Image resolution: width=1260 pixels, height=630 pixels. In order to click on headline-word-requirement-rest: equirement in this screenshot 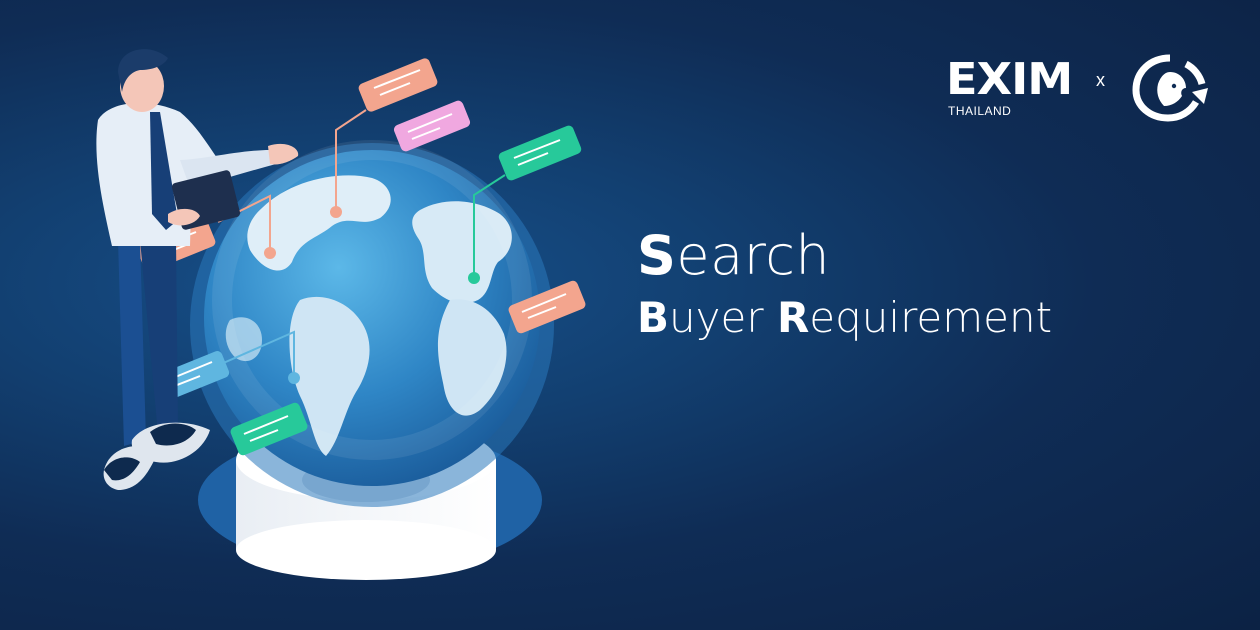, I will do `click(931, 317)`.